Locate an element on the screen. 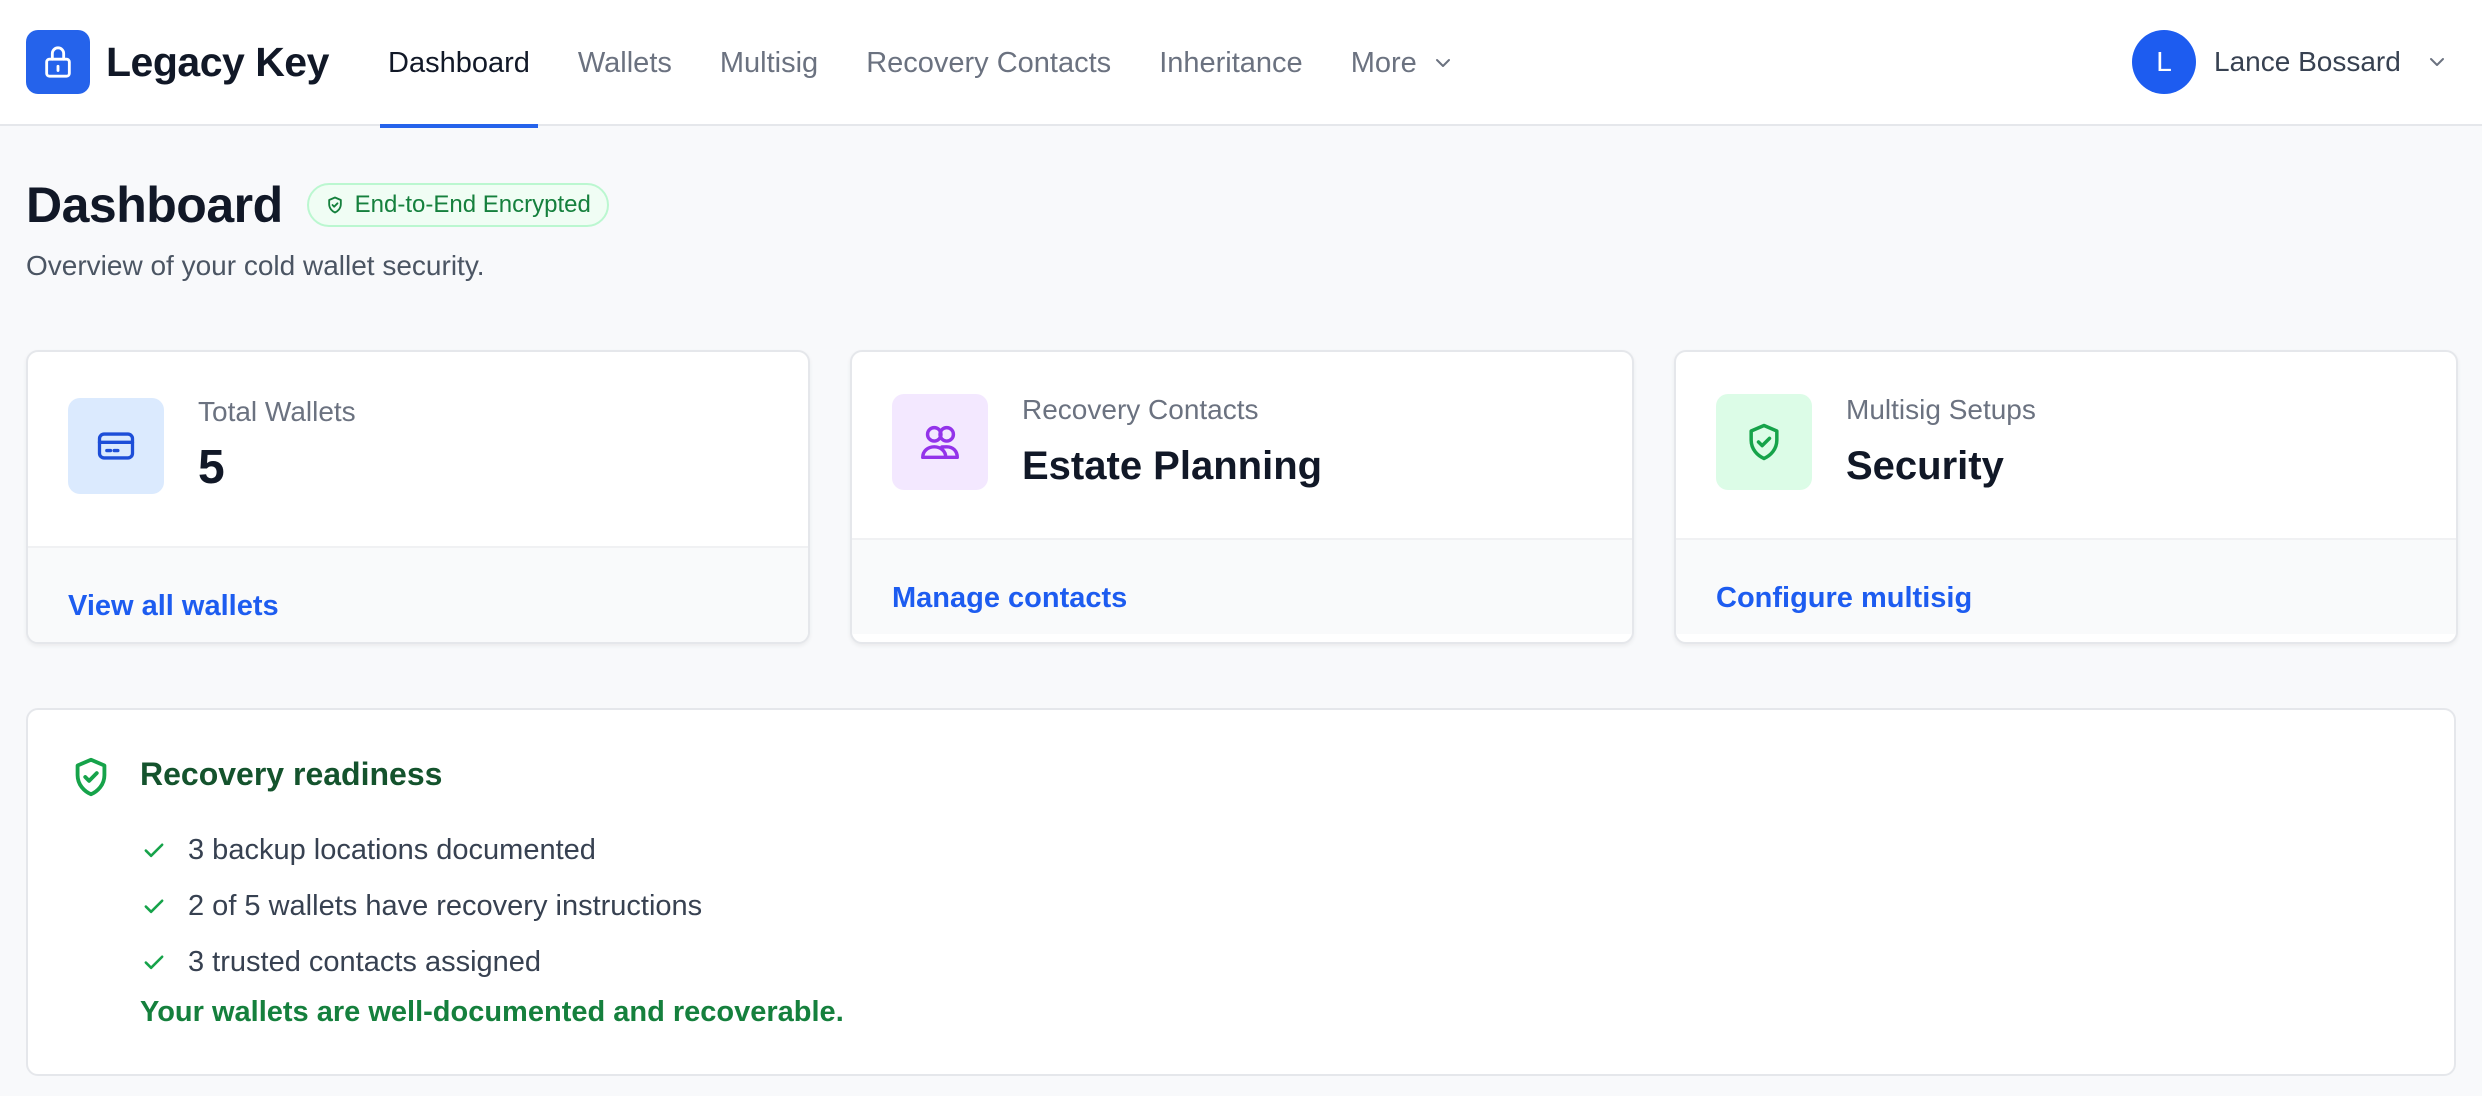  nav-tab-label: Multisig is located at coordinates (769, 62).